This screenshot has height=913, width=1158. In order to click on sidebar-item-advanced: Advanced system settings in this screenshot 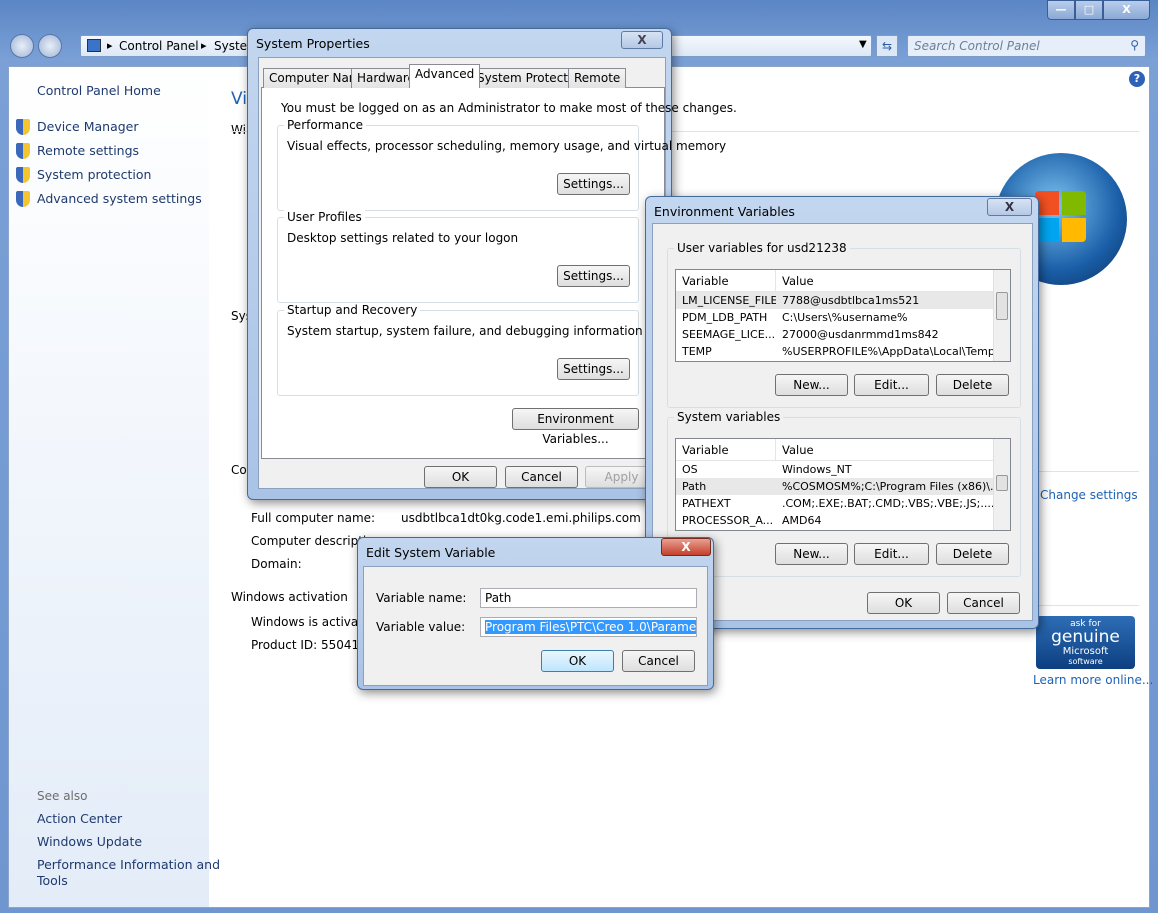, I will do `click(119, 198)`.